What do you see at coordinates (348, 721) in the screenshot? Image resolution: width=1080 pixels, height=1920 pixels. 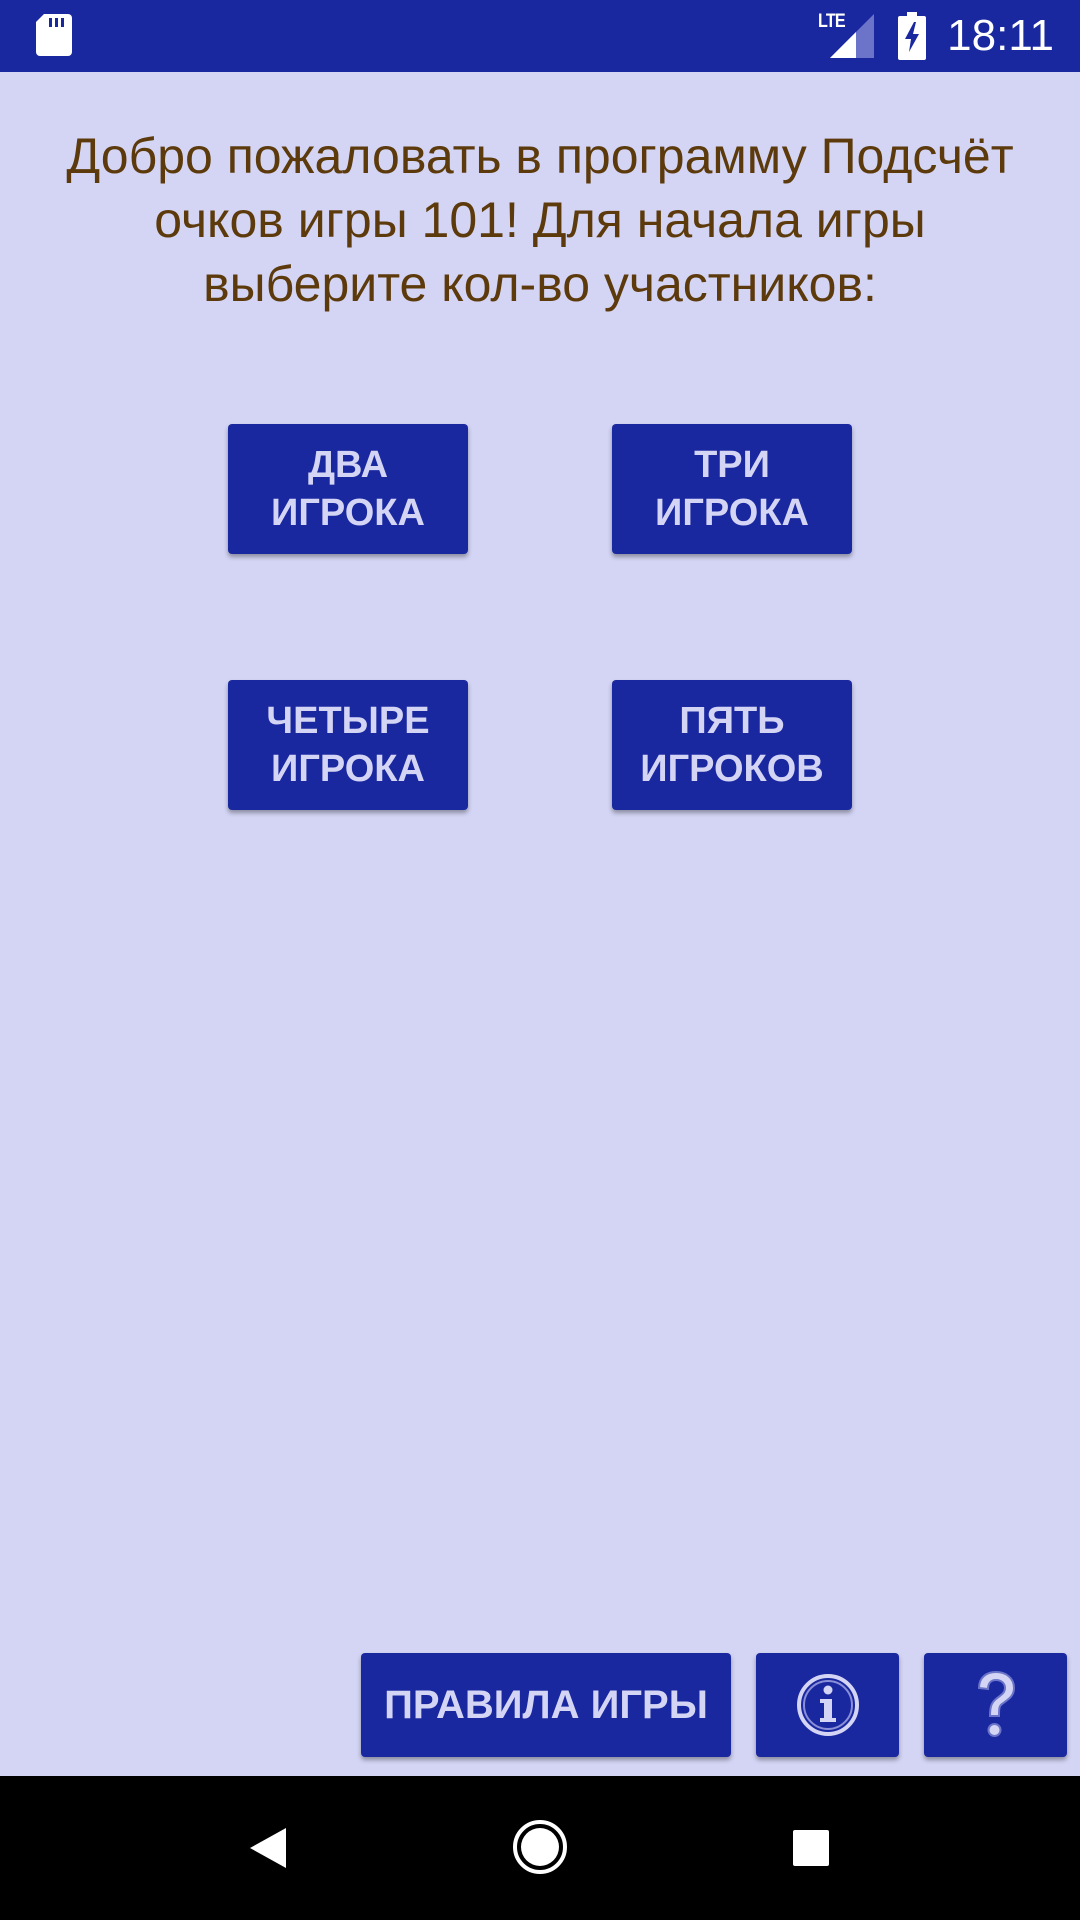 I see `button-label-line1: ЧЕТЫРЕ` at bounding box center [348, 721].